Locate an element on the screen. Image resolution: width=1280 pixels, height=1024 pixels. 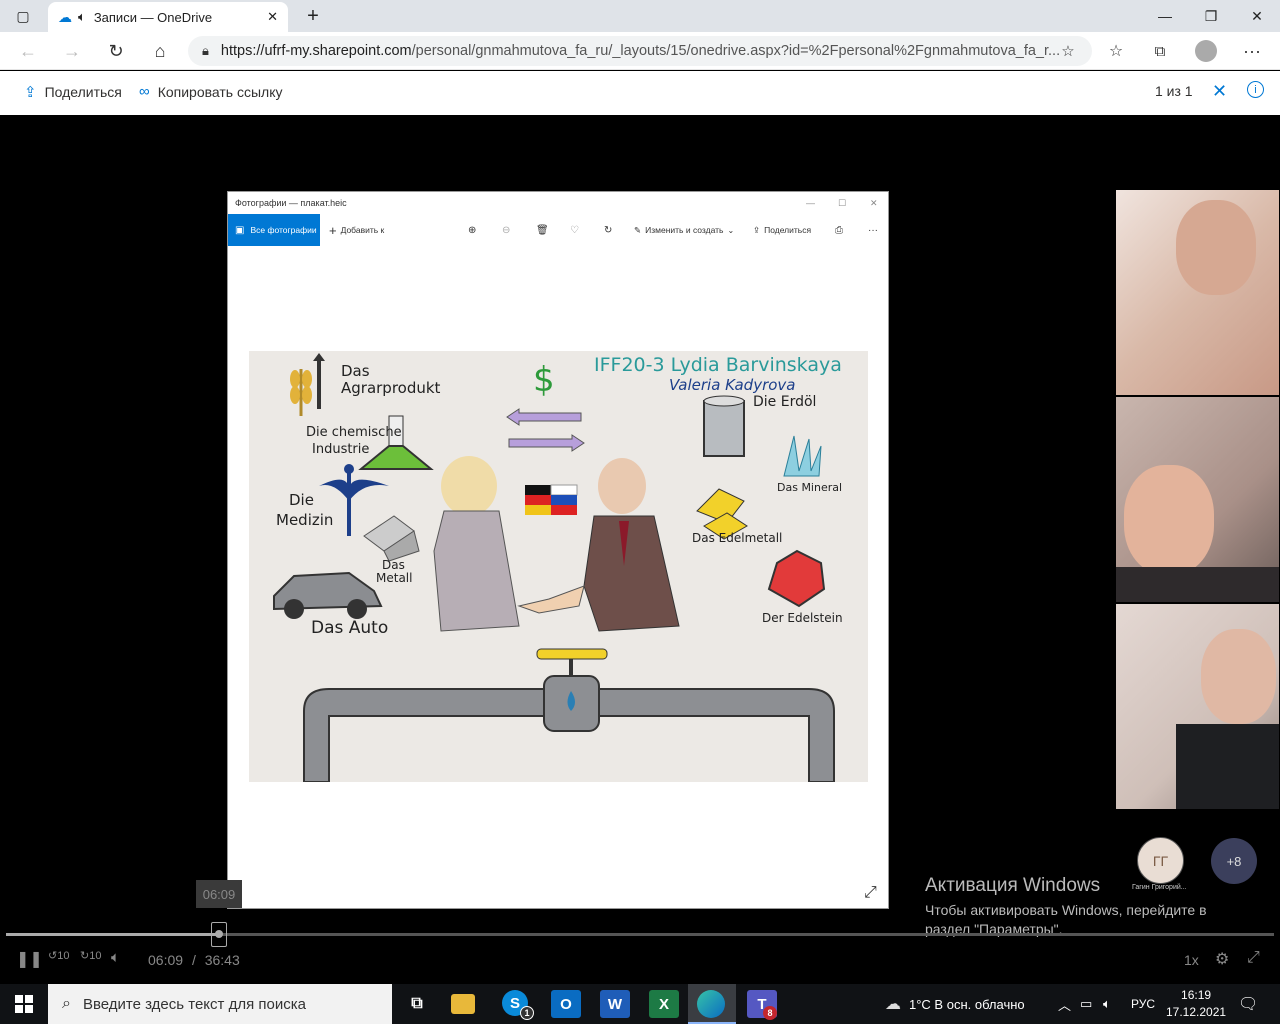
back-button: ← is located at coordinates (28, 51).